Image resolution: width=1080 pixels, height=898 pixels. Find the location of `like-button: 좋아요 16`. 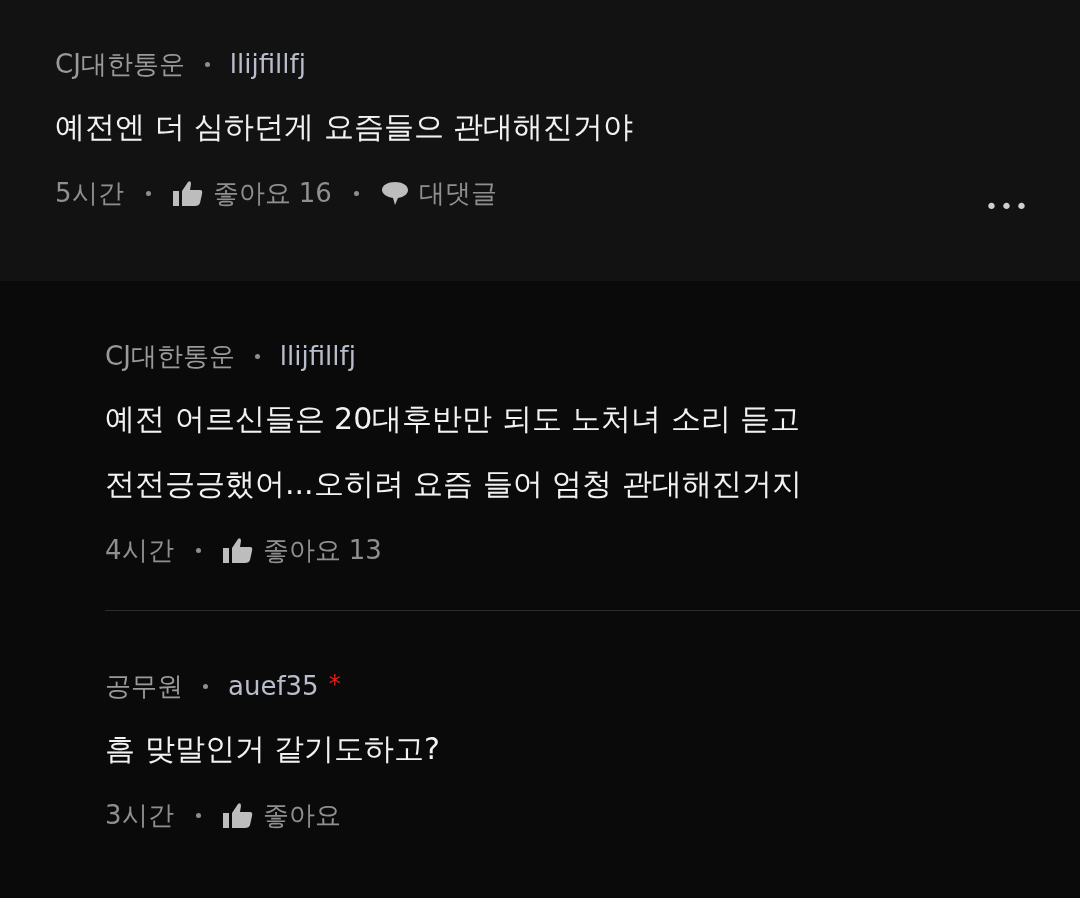

like-button: 좋아요 16 is located at coordinates (252, 193).